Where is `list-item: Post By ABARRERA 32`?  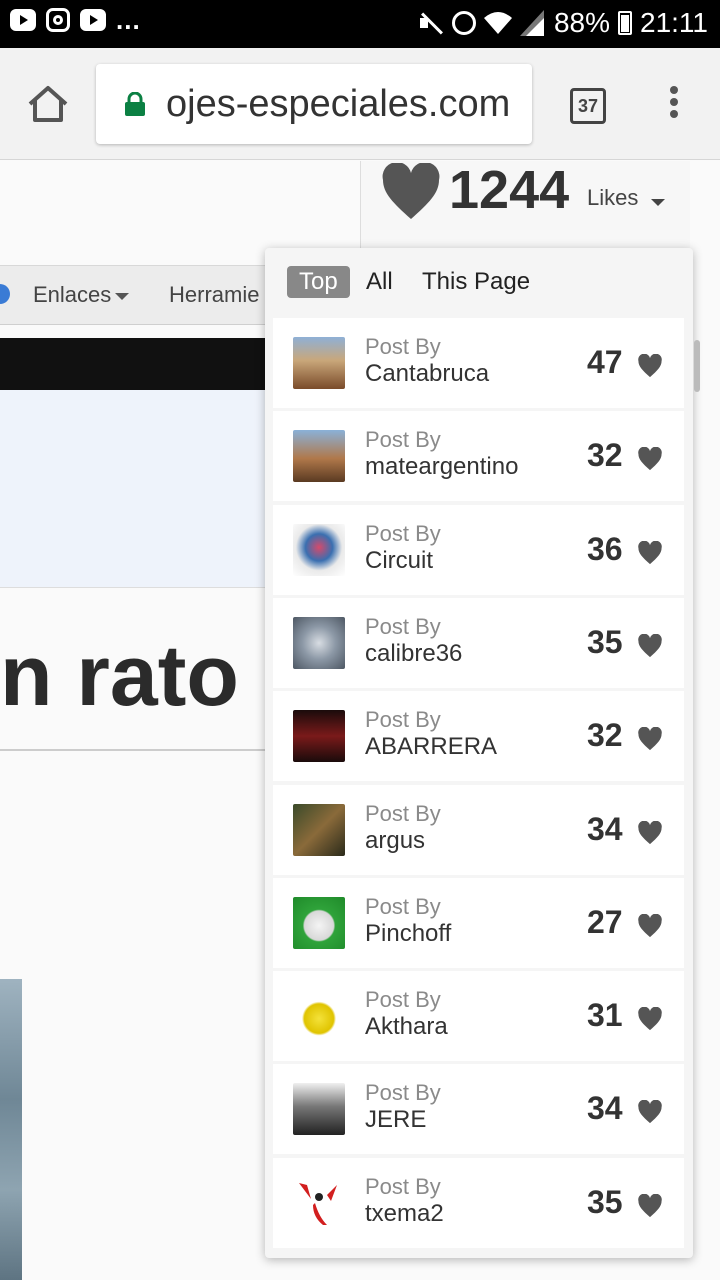 list-item: Post By ABARRERA 32 is located at coordinates (478, 736).